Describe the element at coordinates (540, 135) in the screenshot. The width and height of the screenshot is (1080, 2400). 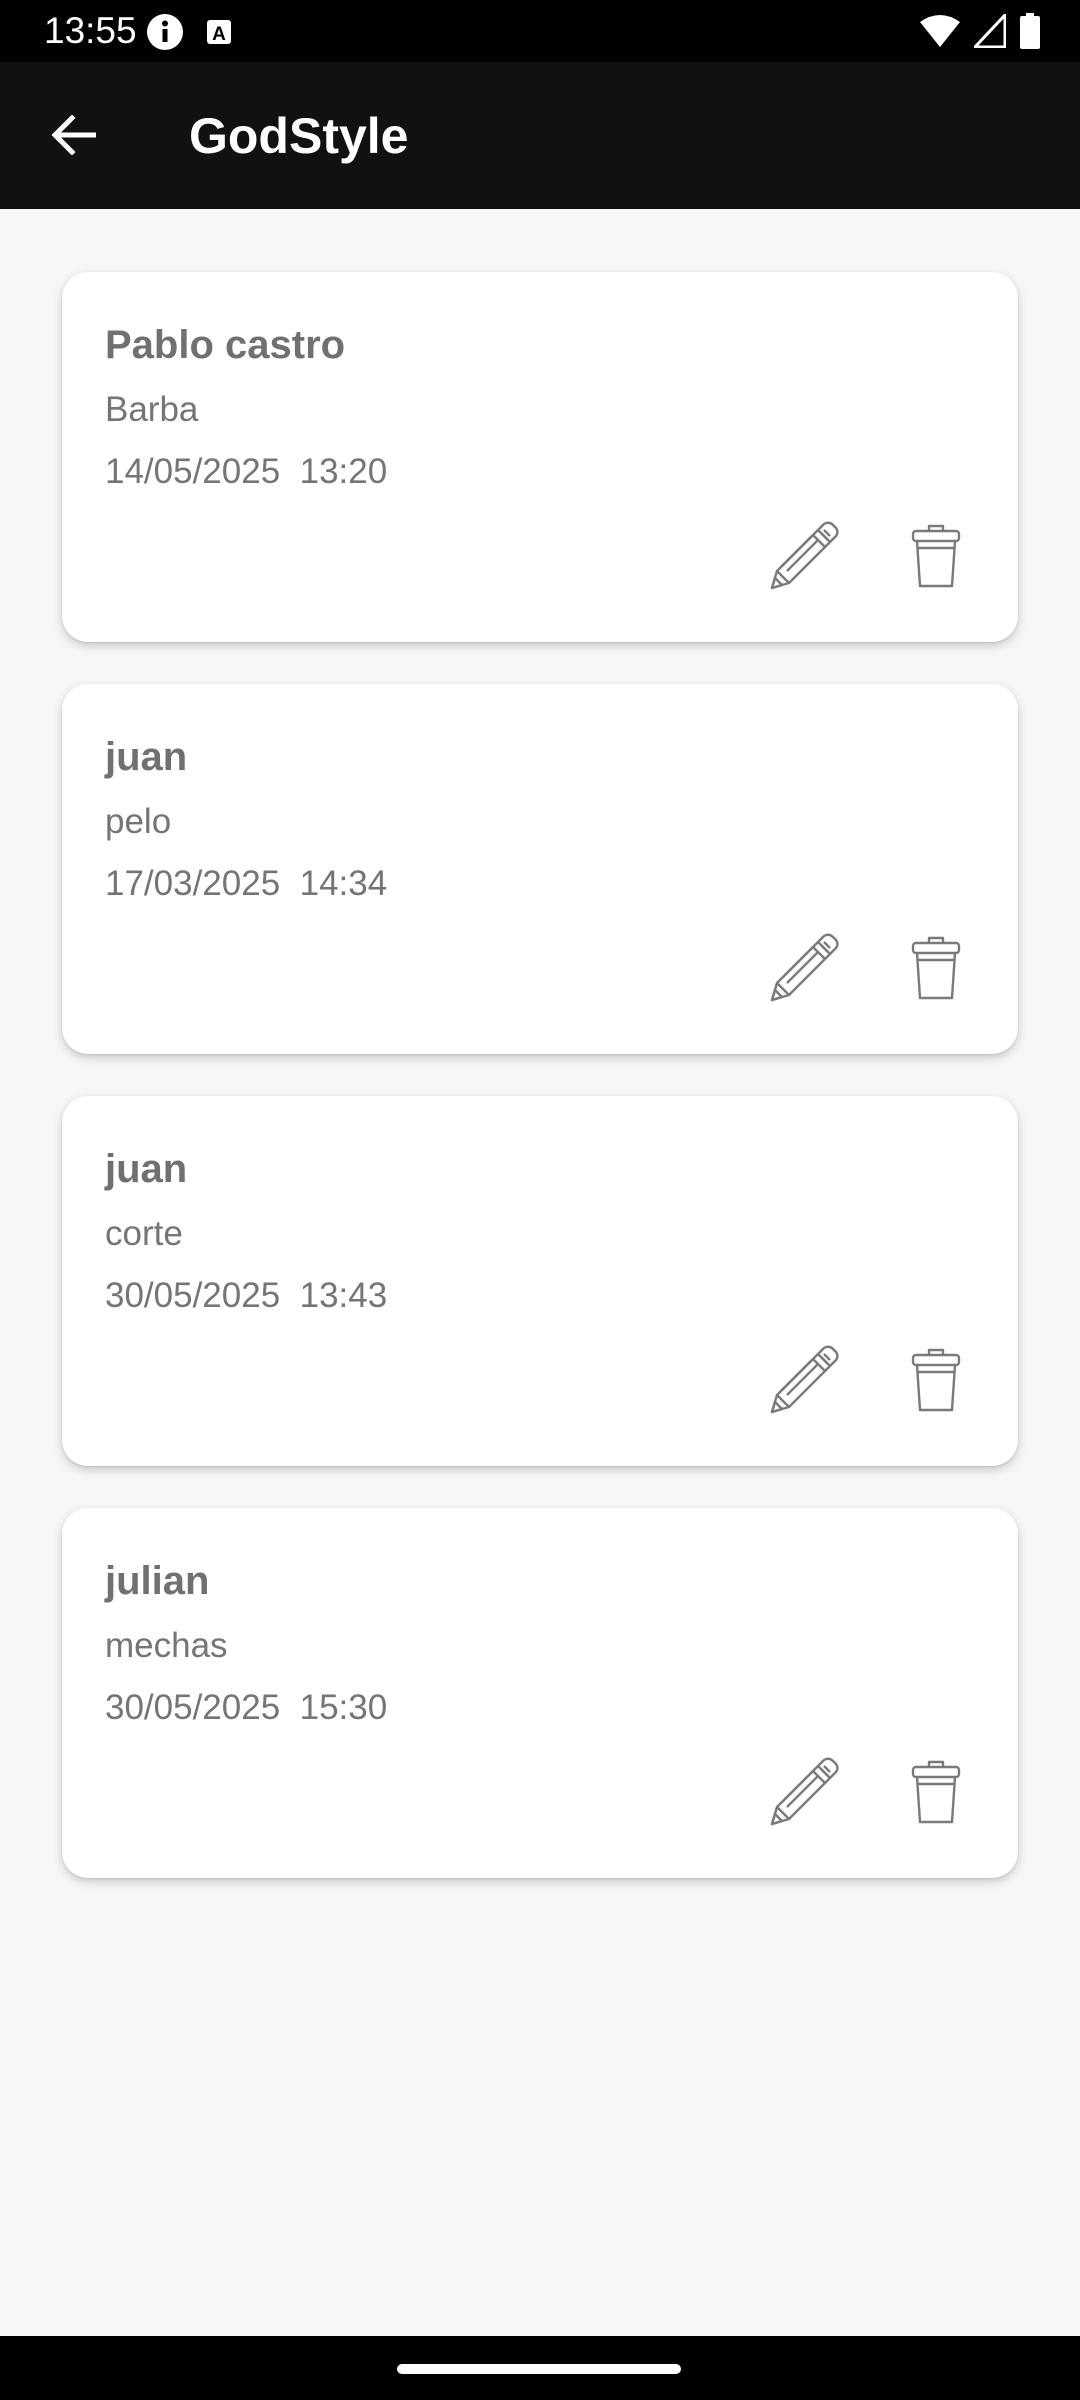
I see `app-bar: GodStyle` at that location.